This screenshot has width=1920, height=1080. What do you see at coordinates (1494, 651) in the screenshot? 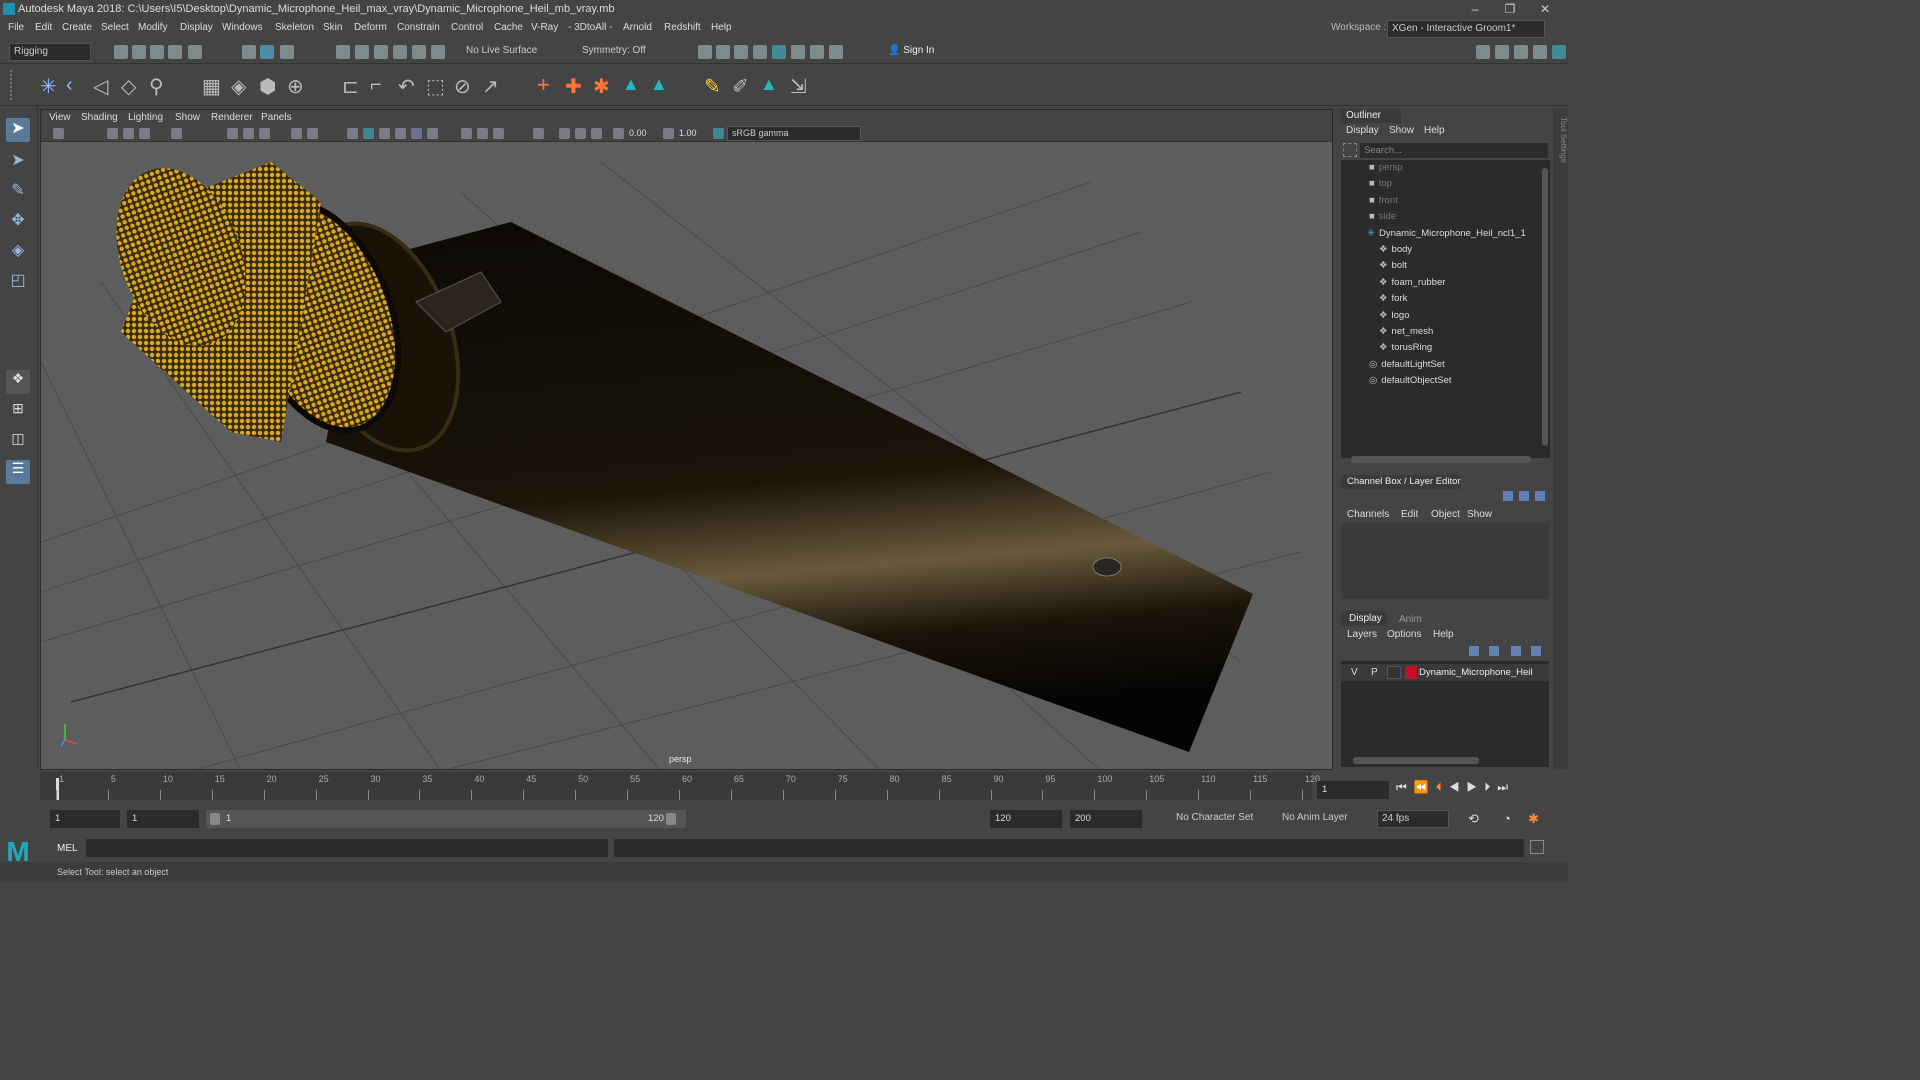
I see `move-layer-down-icon` at bounding box center [1494, 651].